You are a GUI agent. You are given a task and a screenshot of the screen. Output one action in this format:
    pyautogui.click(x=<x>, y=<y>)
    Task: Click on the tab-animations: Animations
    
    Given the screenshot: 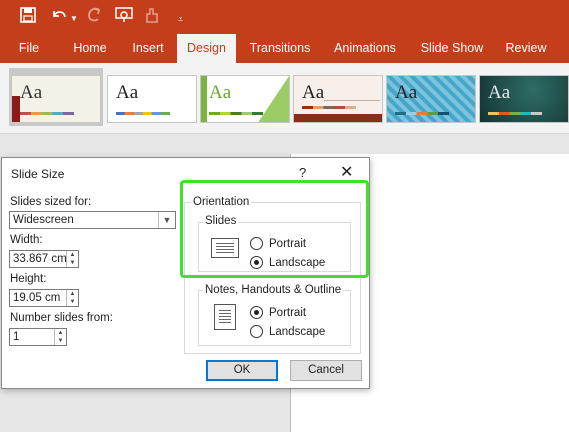 What is the action you would take?
    pyautogui.click(x=365, y=48)
    